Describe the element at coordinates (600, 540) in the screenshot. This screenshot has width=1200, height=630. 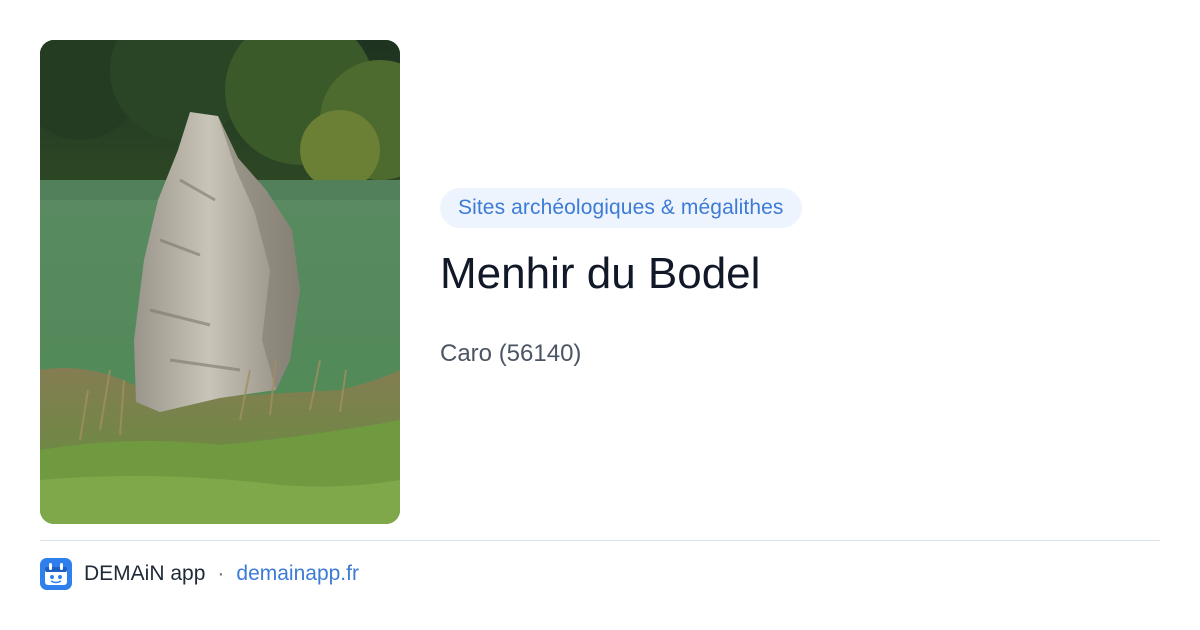
I see `footer-divider` at that location.